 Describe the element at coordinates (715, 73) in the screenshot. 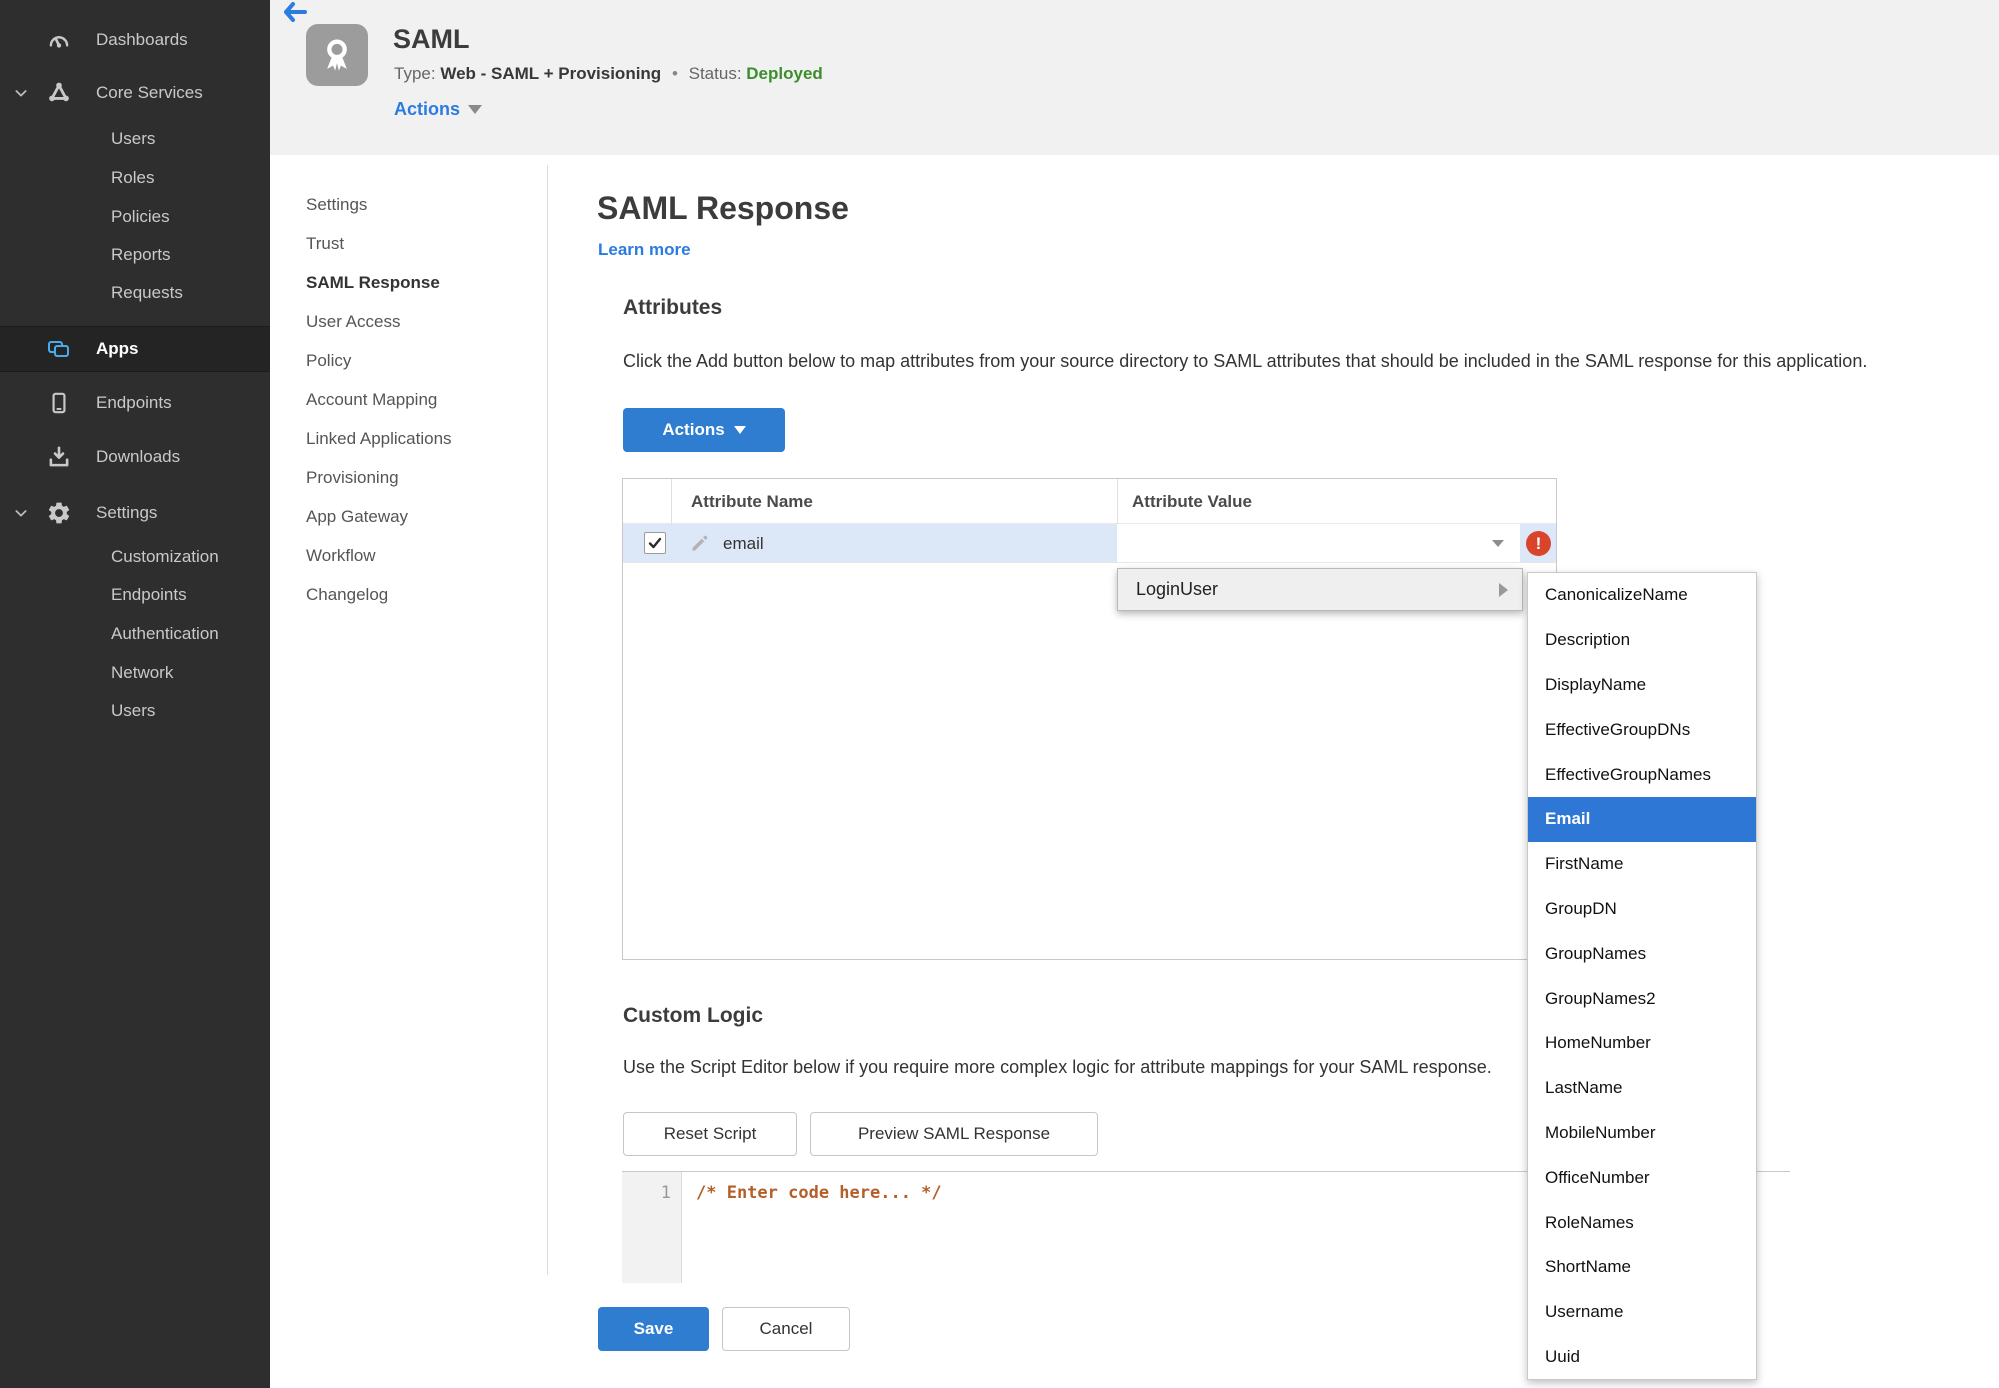

I see `status-label: Status:` at that location.